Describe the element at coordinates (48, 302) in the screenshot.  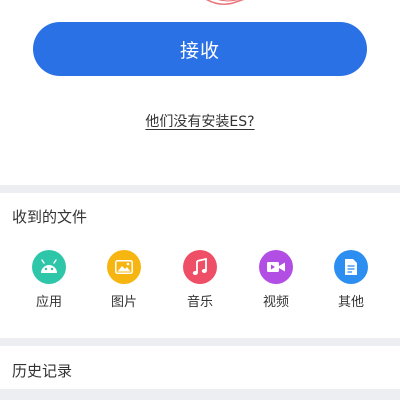
I see `category-label: 应用` at that location.